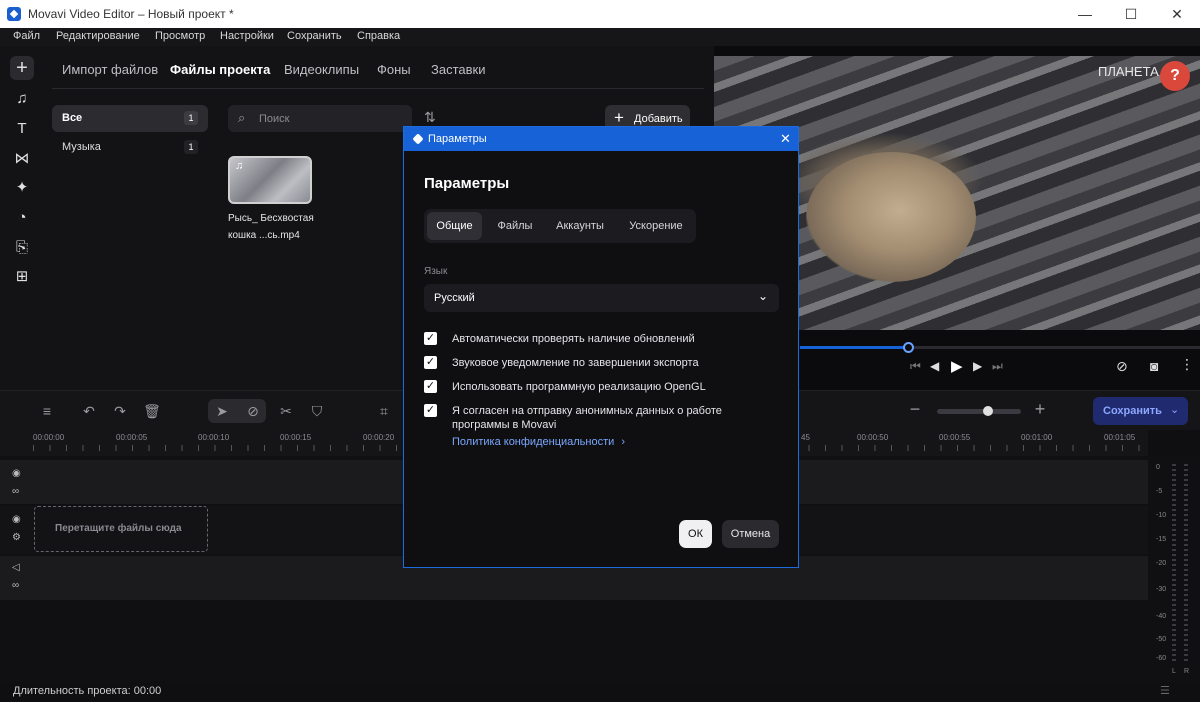 The image size is (1200, 702). What do you see at coordinates (384, 411) in the screenshot?
I see `crop-icon: ⌗` at bounding box center [384, 411].